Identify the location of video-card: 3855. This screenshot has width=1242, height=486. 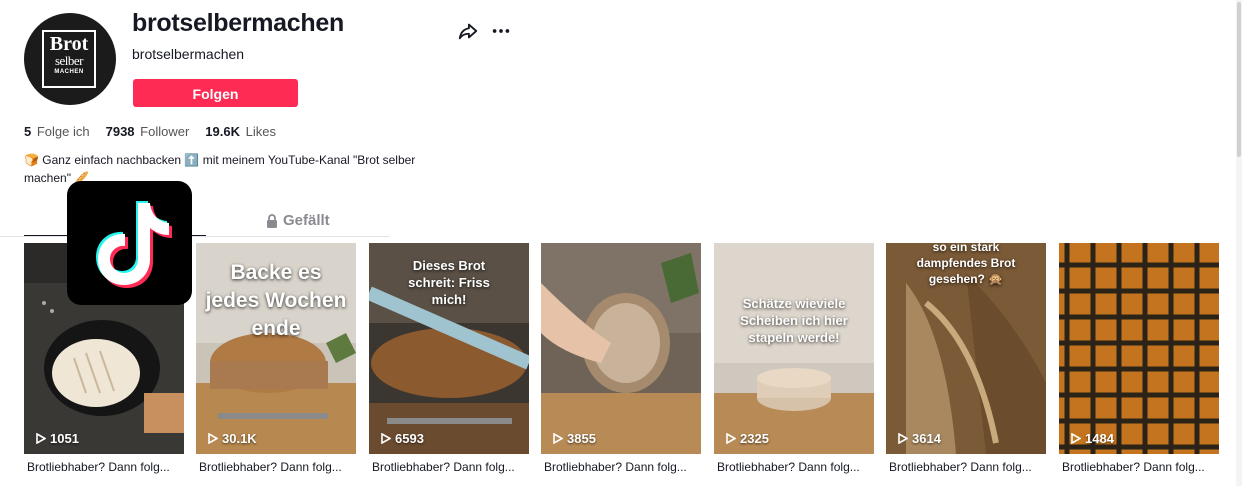
(621, 348).